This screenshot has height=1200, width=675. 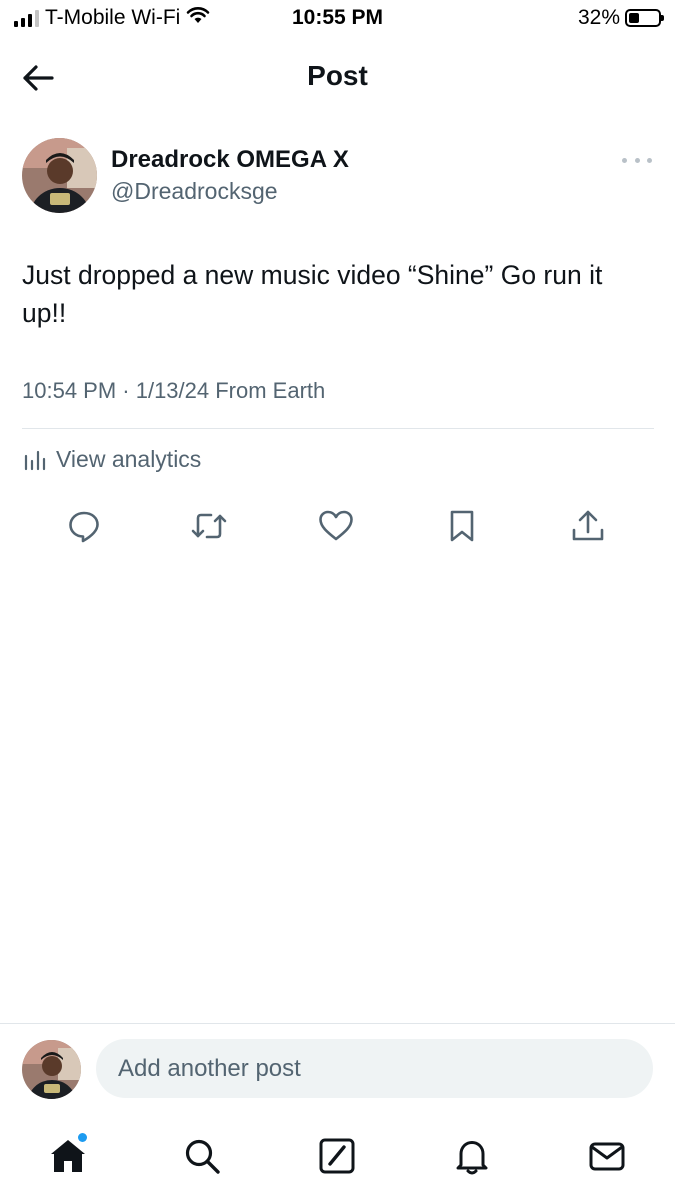 What do you see at coordinates (35, 460) in the screenshot?
I see `analytics-icon` at bounding box center [35, 460].